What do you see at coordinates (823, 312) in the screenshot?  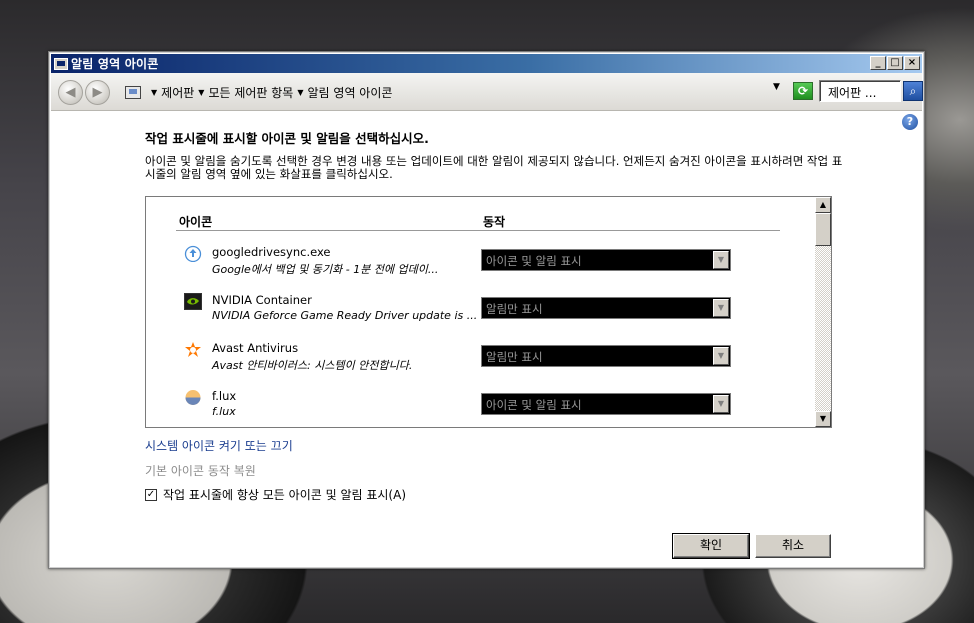 I see `vertical-scrollbar: ▲ ▼` at bounding box center [823, 312].